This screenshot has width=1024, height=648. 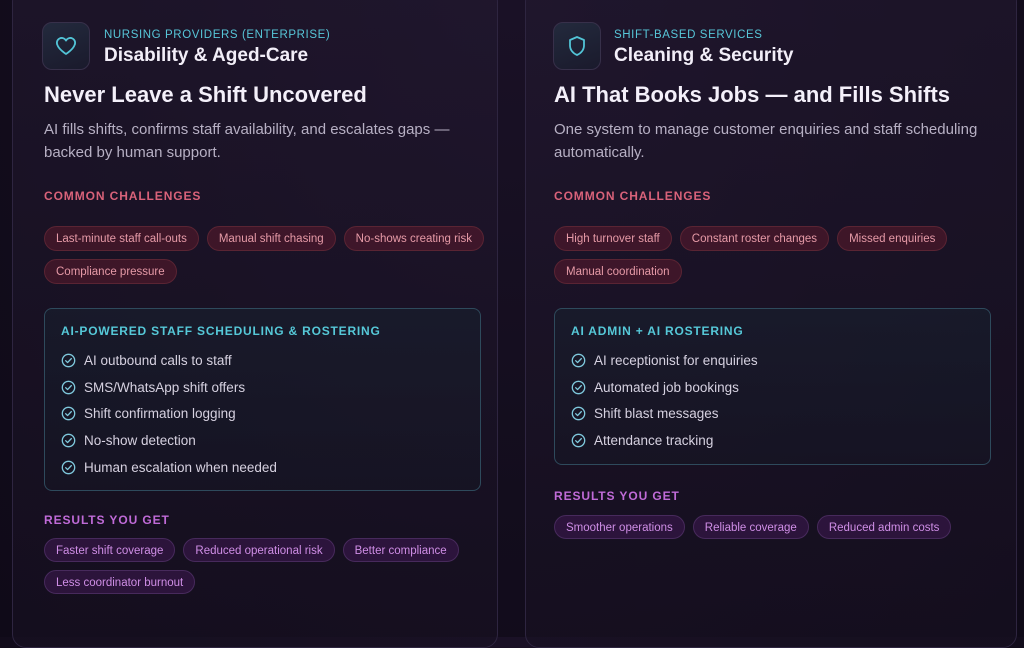 What do you see at coordinates (754, 238) in the screenshot?
I see `challenge-pill: Constant roster changes` at bounding box center [754, 238].